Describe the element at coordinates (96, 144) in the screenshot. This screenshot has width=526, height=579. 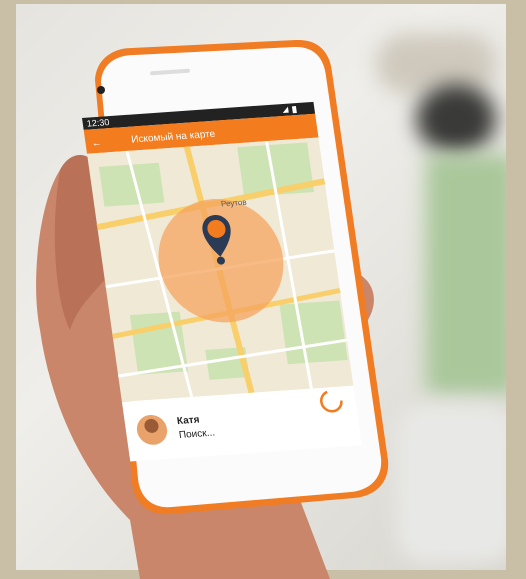
I see `back-button: ←` at that location.